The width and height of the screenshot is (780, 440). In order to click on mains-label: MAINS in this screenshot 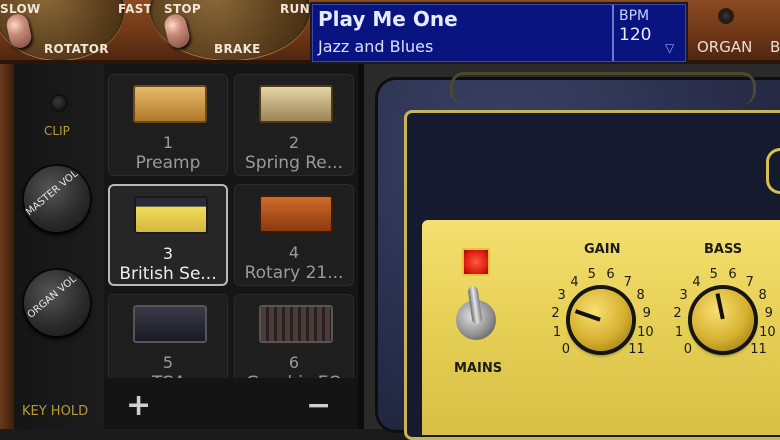, I will do `click(478, 368)`.